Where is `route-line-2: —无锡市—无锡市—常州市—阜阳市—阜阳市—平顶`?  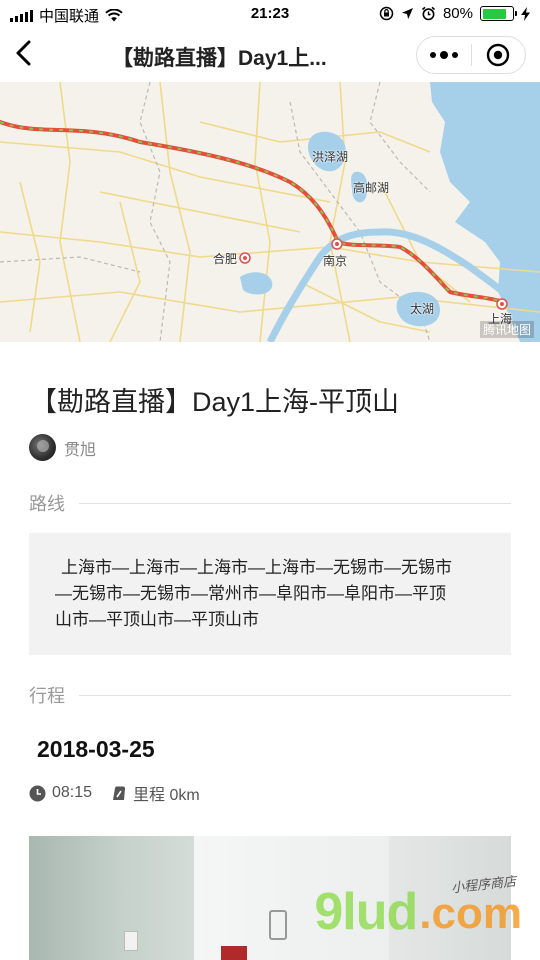 route-line-2: —无锡市—无锡市—常州市—阜阳市—阜阳市—平顶 is located at coordinates (250, 593).